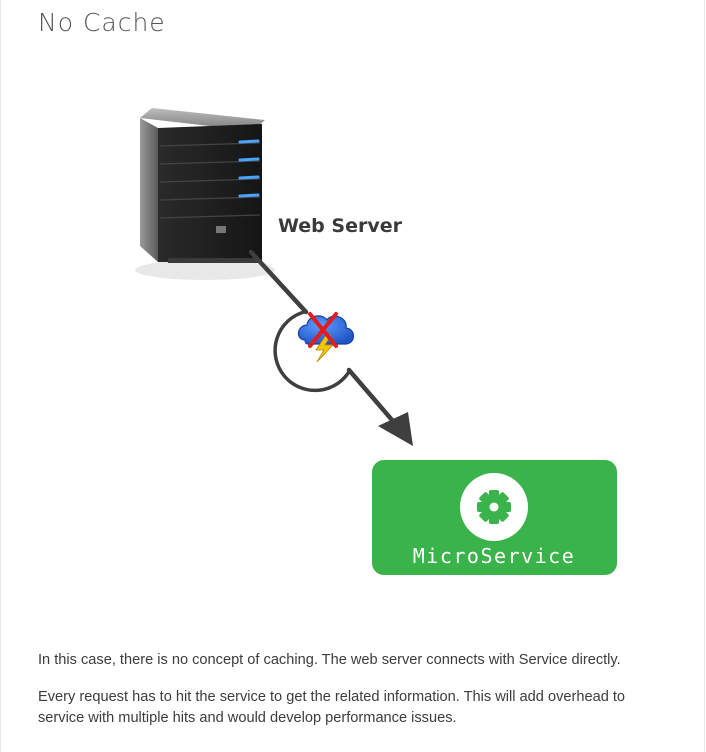  What do you see at coordinates (278, 282) in the screenshot?
I see `connection-line-upper` at bounding box center [278, 282].